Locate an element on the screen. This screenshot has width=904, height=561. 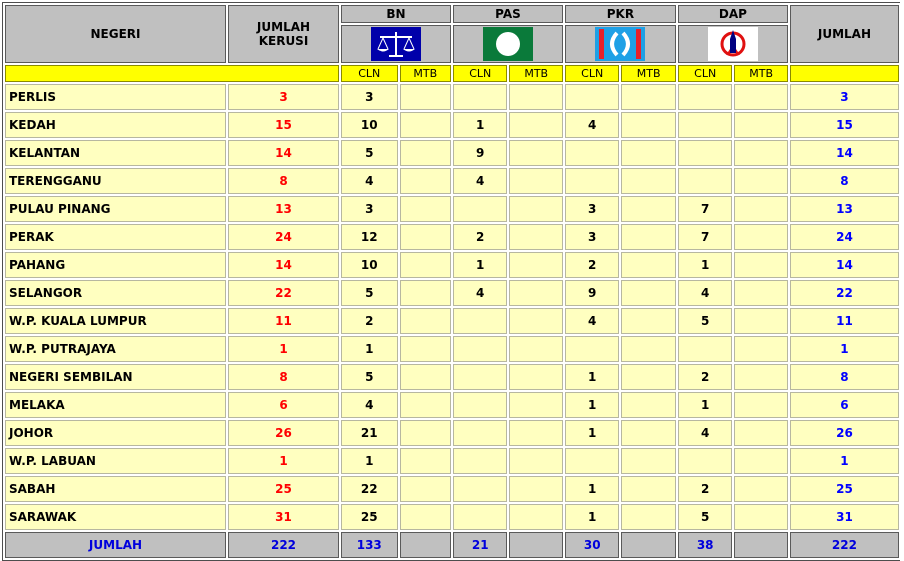
table-row: W.P. KUALA LUMPUR 11 2 4 5 11 is located at coordinates (452, 321).